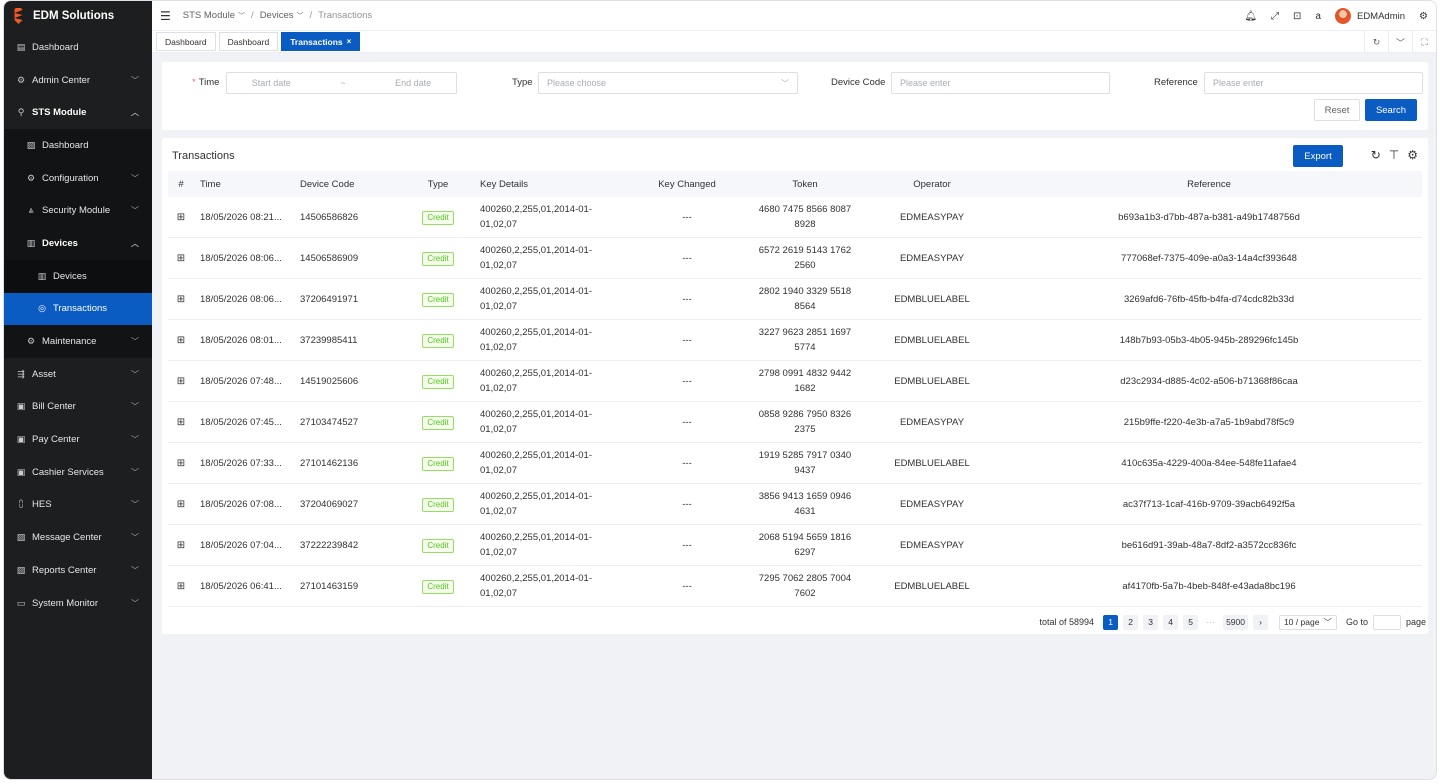 The height and width of the screenshot is (784, 1440). What do you see at coordinates (165, 16) in the screenshot?
I see `menu-fold-icon: ☰` at bounding box center [165, 16].